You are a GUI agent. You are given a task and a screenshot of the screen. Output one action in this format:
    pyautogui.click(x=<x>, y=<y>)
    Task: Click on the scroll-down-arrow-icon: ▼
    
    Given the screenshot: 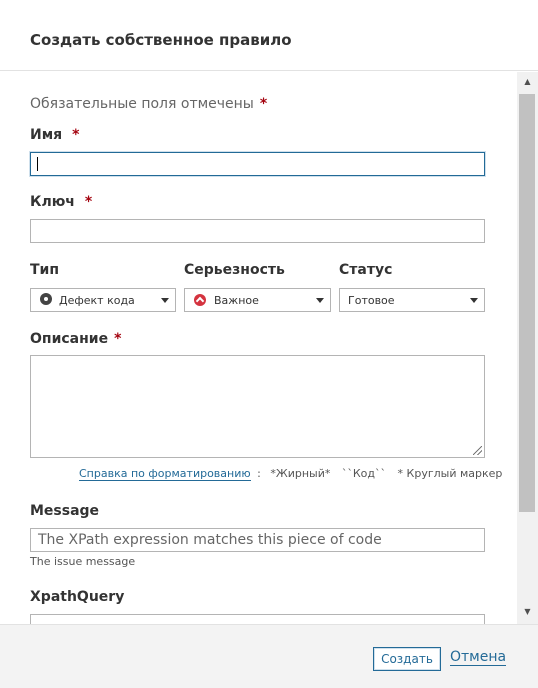 What is the action you would take?
    pyautogui.click(x=527, y=612)
    